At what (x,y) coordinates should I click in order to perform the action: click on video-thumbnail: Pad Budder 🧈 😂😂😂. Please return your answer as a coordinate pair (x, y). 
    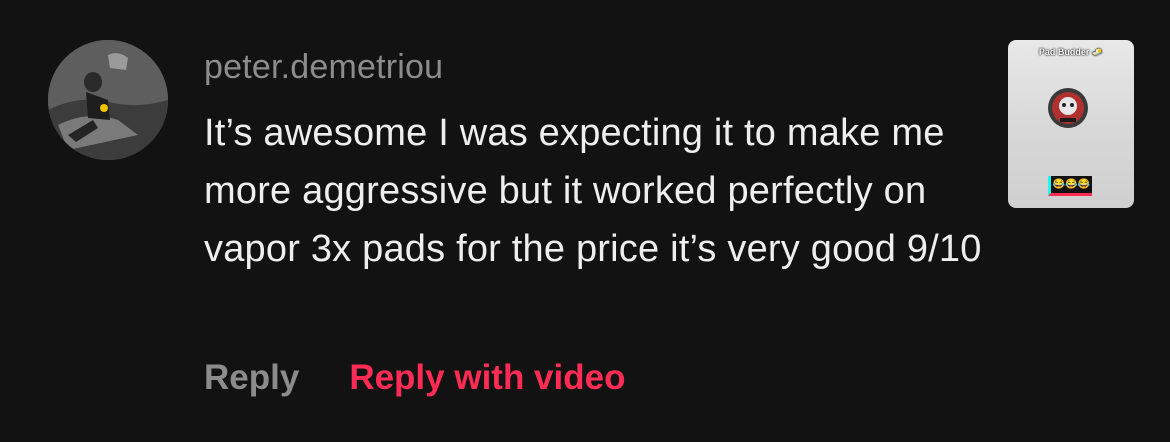
    Looking at the image, I should click on (1071, 124).